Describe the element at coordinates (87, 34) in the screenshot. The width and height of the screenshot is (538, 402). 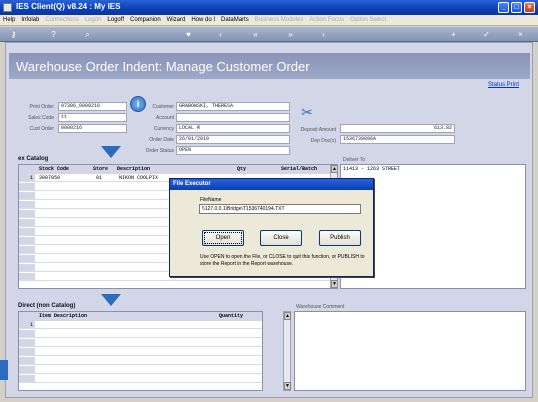
I see `search-icon: ⌕` at that location.